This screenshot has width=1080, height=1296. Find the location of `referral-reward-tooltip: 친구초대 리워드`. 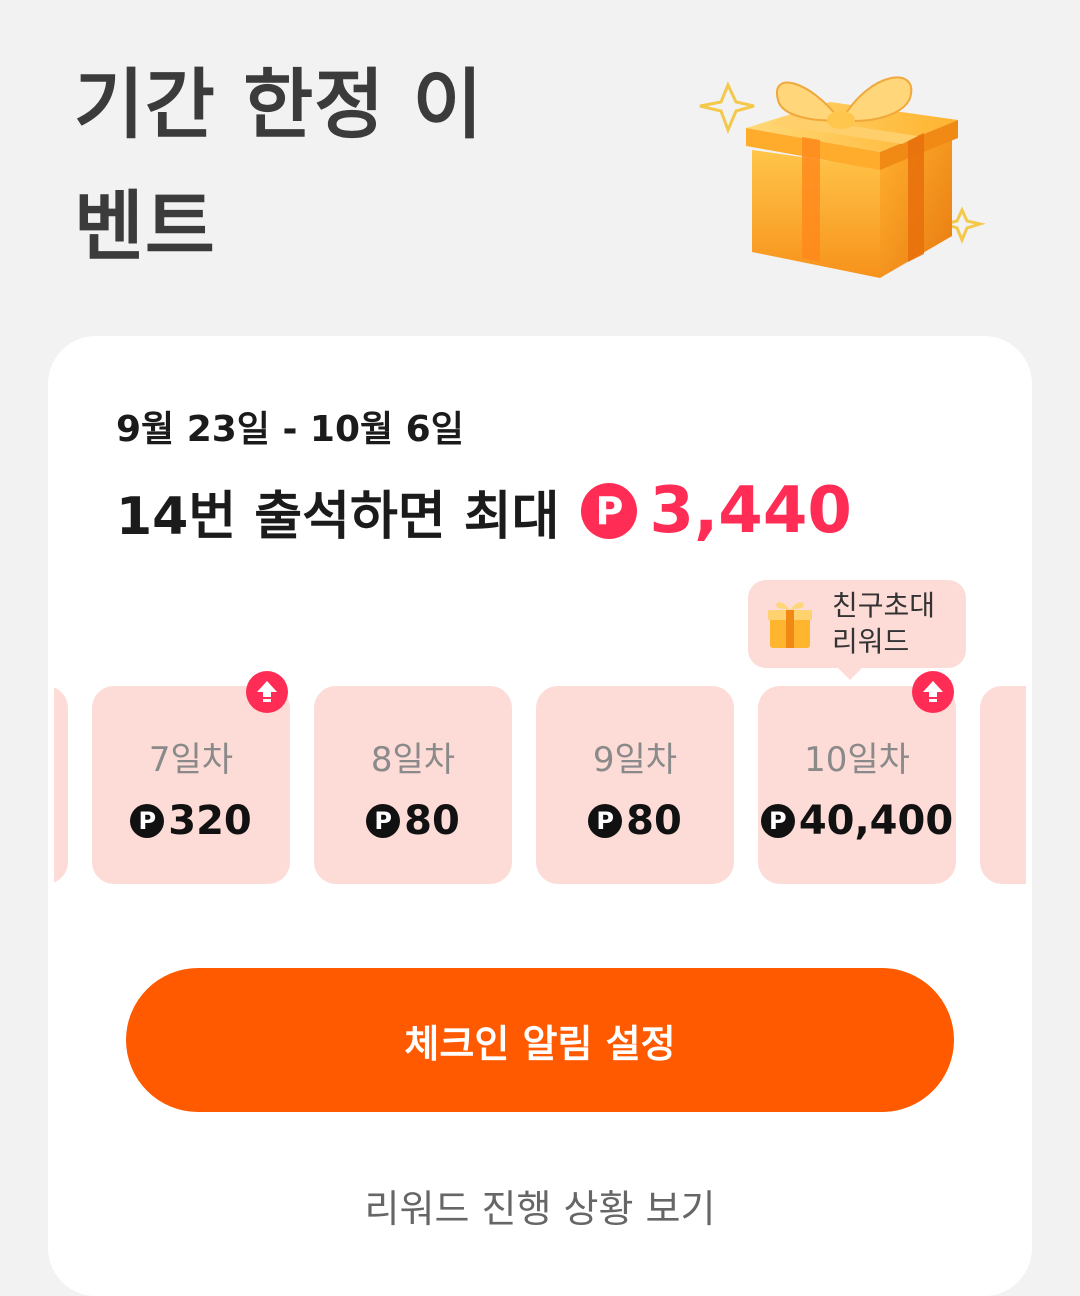

referral-reward-tooltip: 친구초대 리워드 is located at coordinates (857, 630).